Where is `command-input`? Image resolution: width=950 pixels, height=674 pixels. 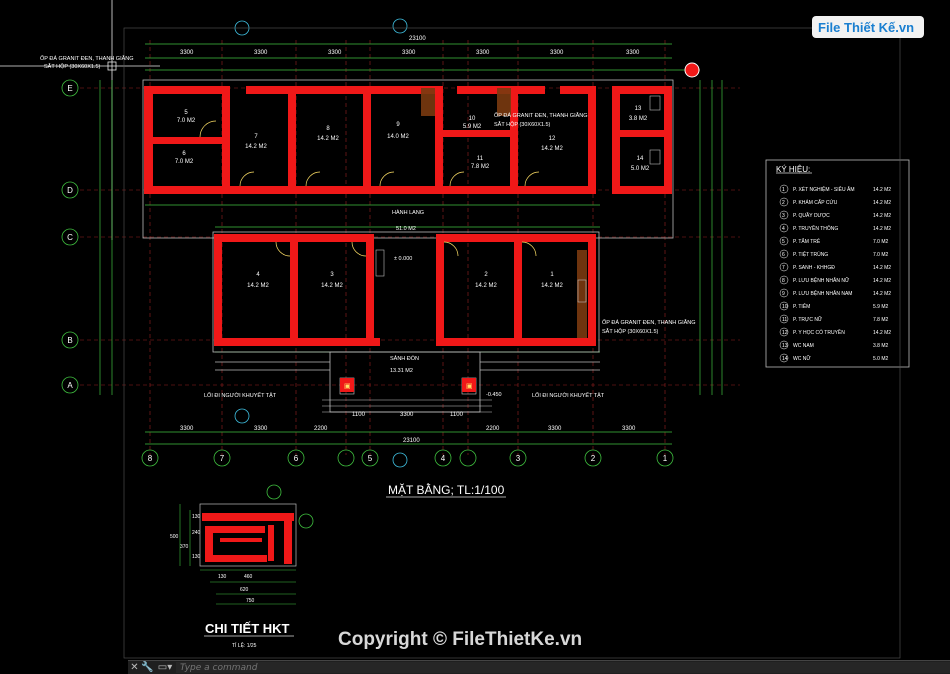
command-input is located at coordinates (563, 667).